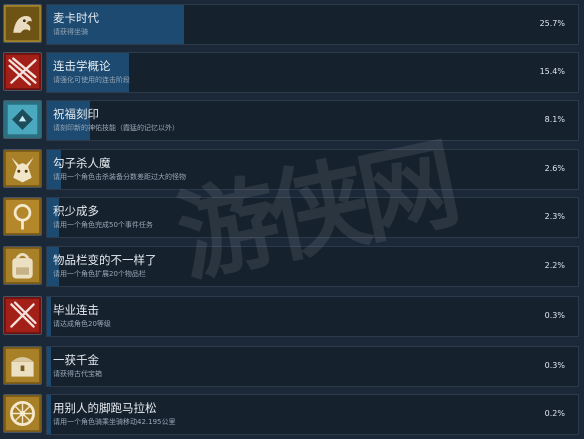  What do you see at coordinates (554, 265) in the screenshot?
I see `achievement-percent: 2.2%` at bounding box center [554, 265].